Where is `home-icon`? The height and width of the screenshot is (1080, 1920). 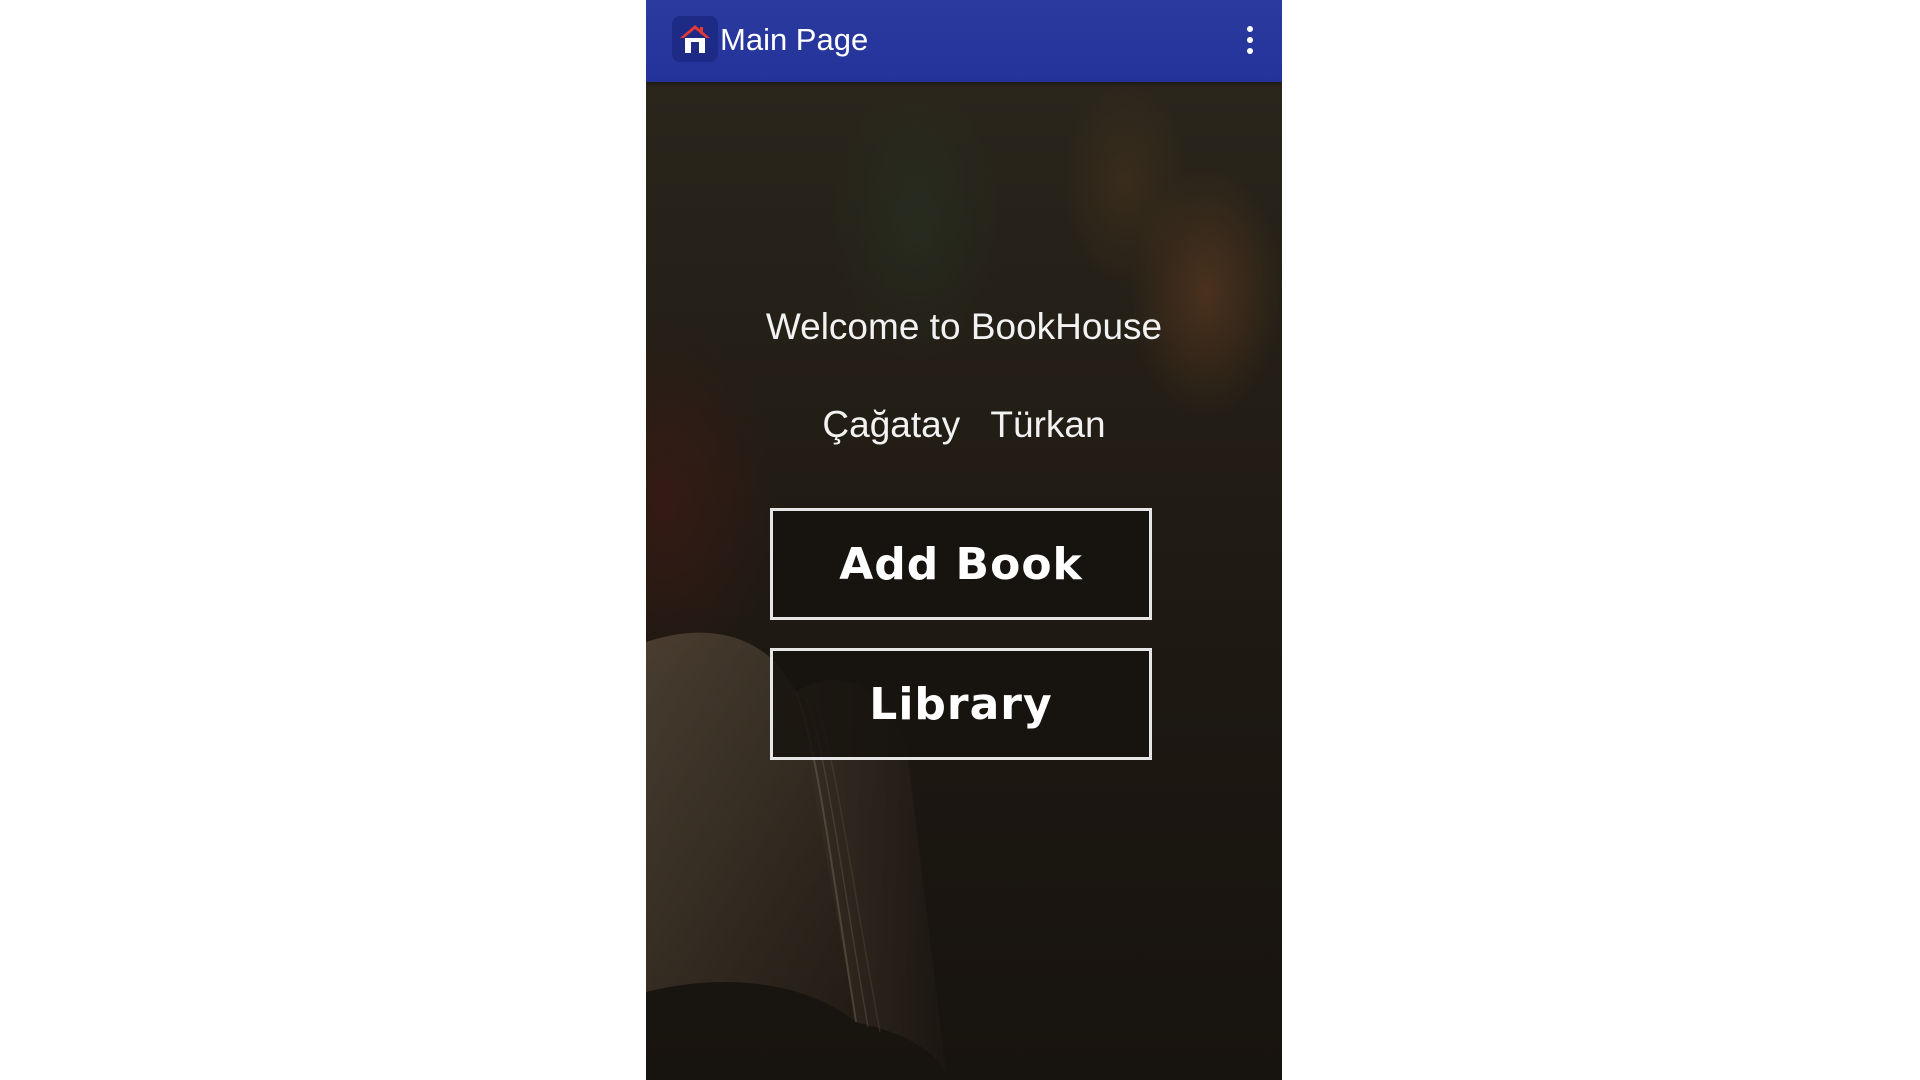
home-icon is located at coordinates (695, 39).